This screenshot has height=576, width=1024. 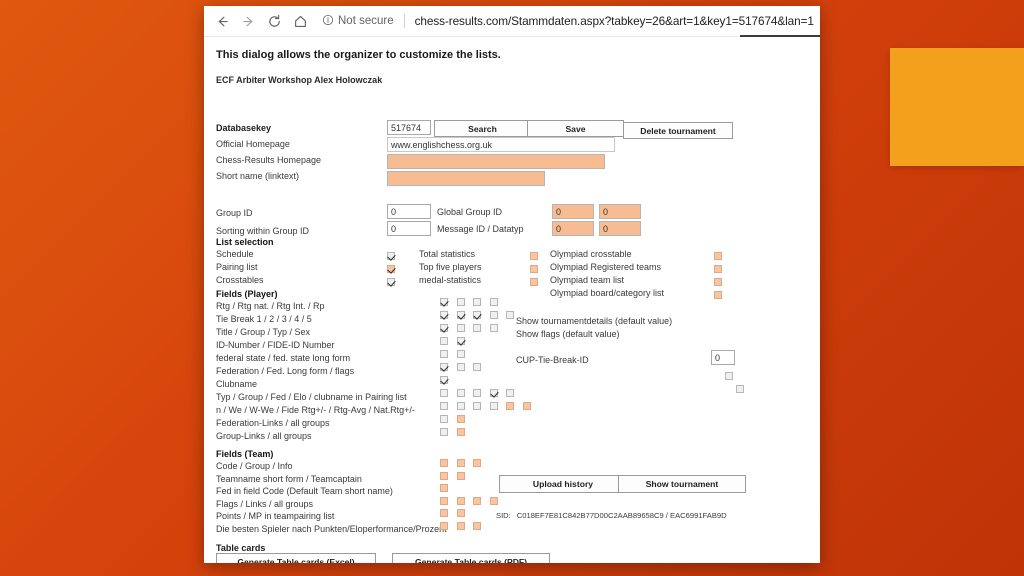 What do you see at coordinates (573, 228) in the screenshot?
I see `message-id-input-a` at bounding box center [573, 228].